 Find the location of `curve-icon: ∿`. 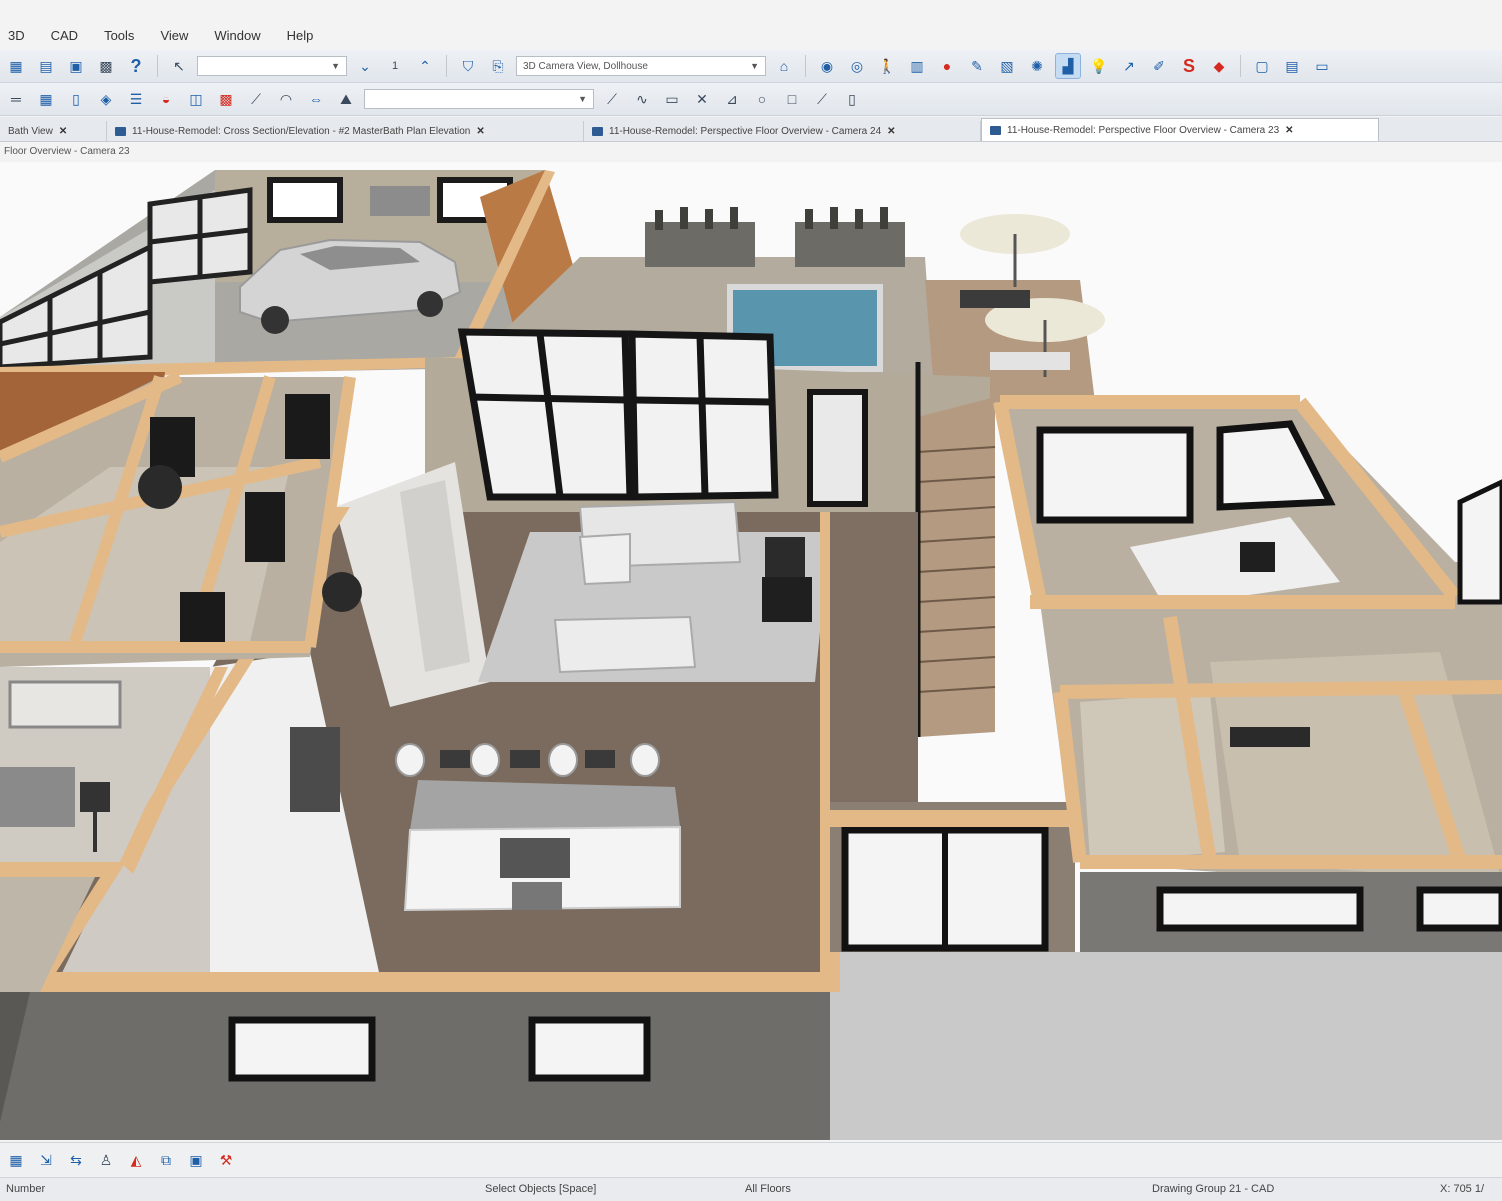

curve-icon: ∿ is located at coordinates (642, 99).